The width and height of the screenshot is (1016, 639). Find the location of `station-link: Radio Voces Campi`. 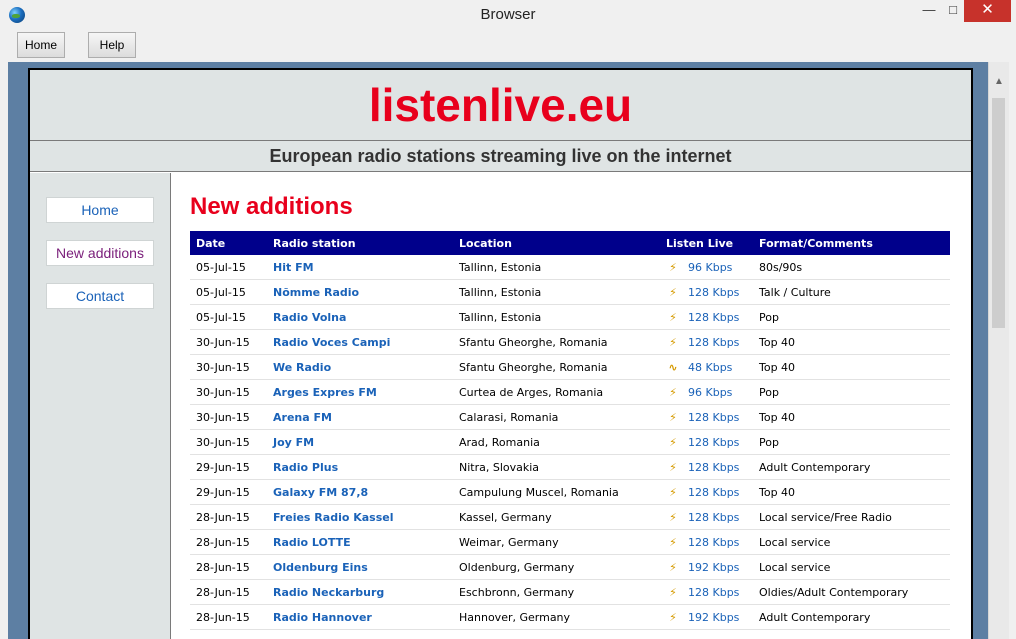

station-link: Radio Voces Campi is located at coordinates (360, 342).